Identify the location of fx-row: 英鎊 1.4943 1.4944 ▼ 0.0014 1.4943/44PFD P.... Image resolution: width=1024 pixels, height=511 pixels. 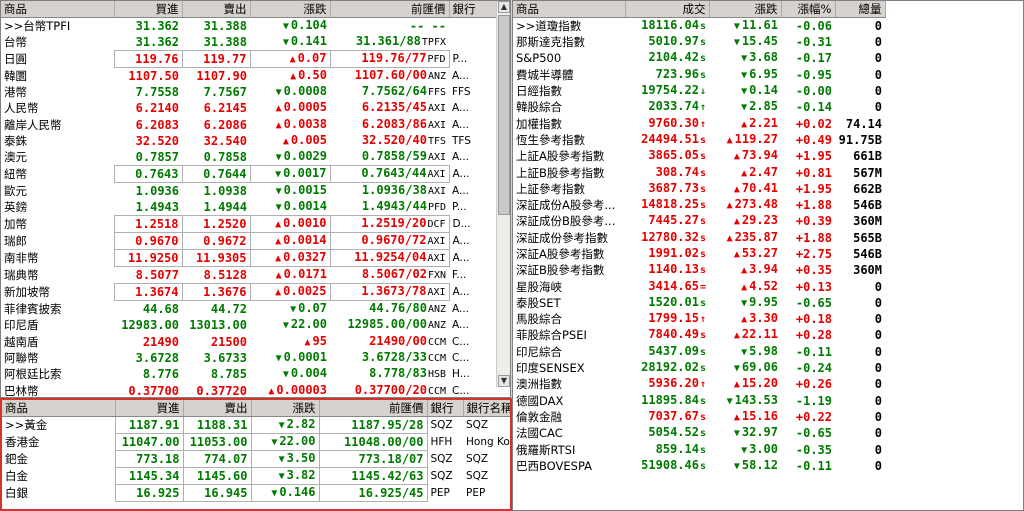
(249, 207).